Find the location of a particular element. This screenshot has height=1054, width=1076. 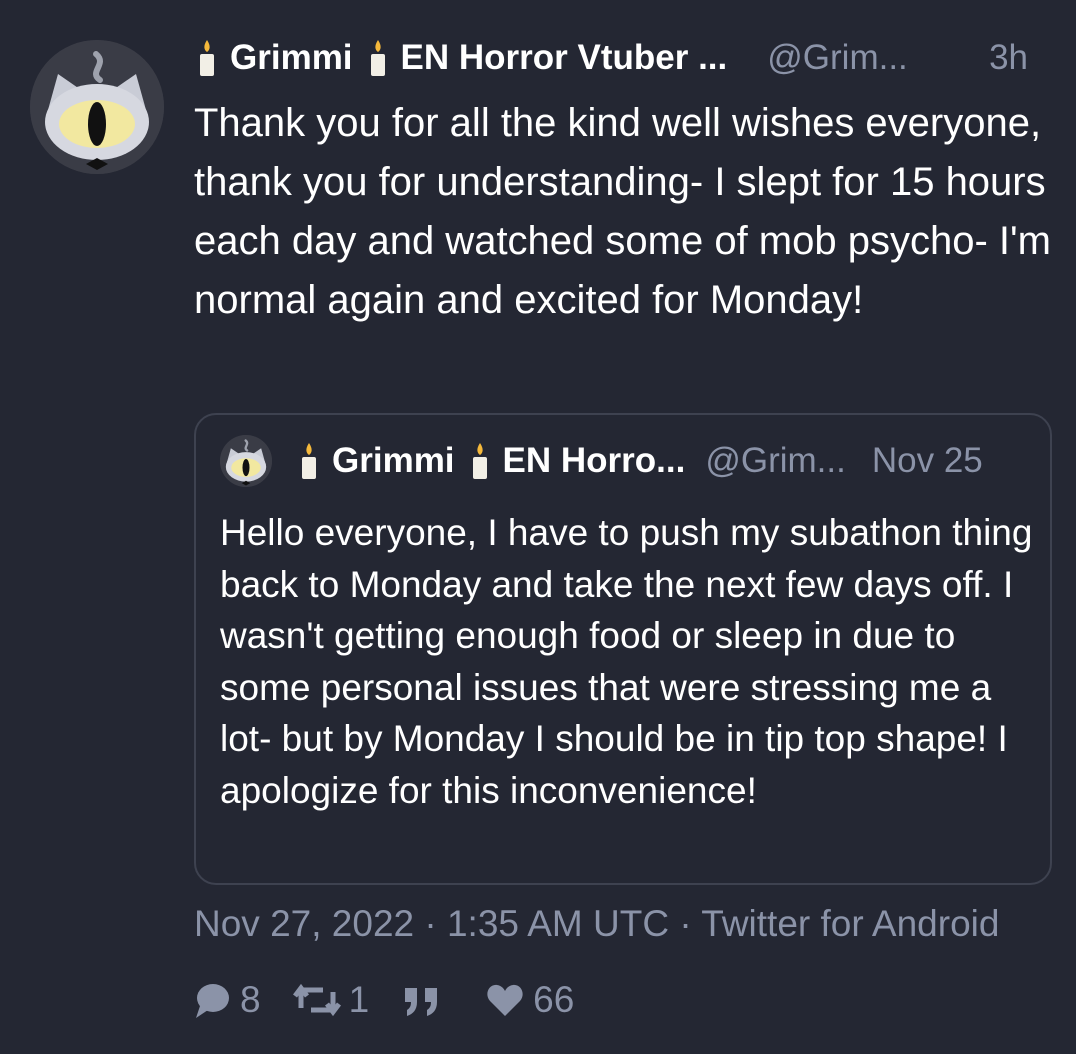

like-button: 66 is located at coordinates (529, 1000).